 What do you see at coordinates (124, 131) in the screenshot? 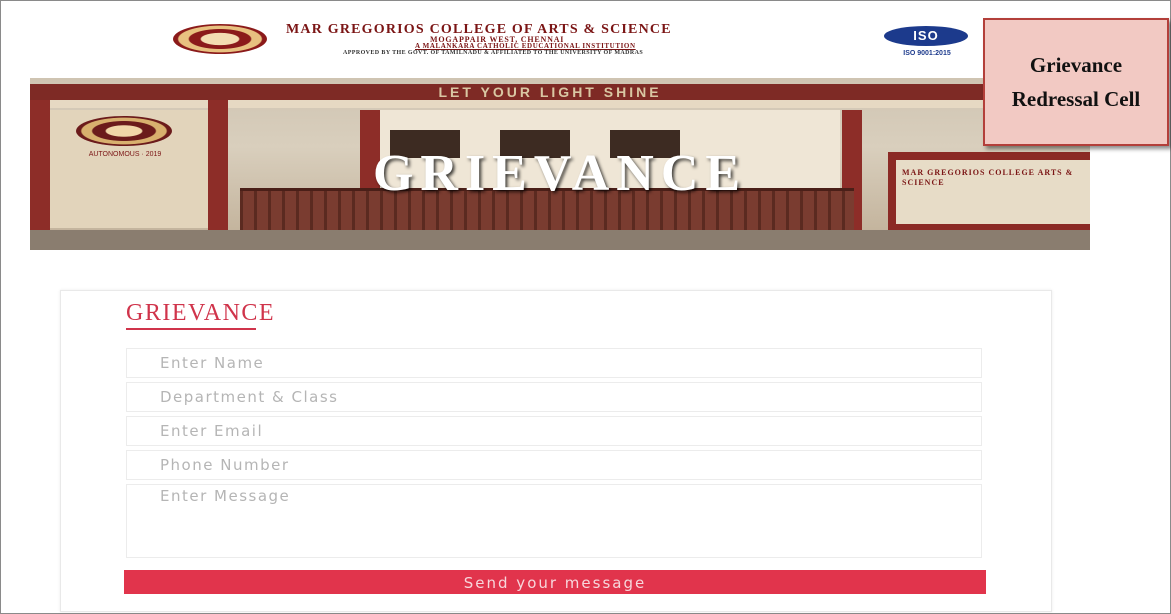
I see `wall-emblem` at bounding box center [124, 131].